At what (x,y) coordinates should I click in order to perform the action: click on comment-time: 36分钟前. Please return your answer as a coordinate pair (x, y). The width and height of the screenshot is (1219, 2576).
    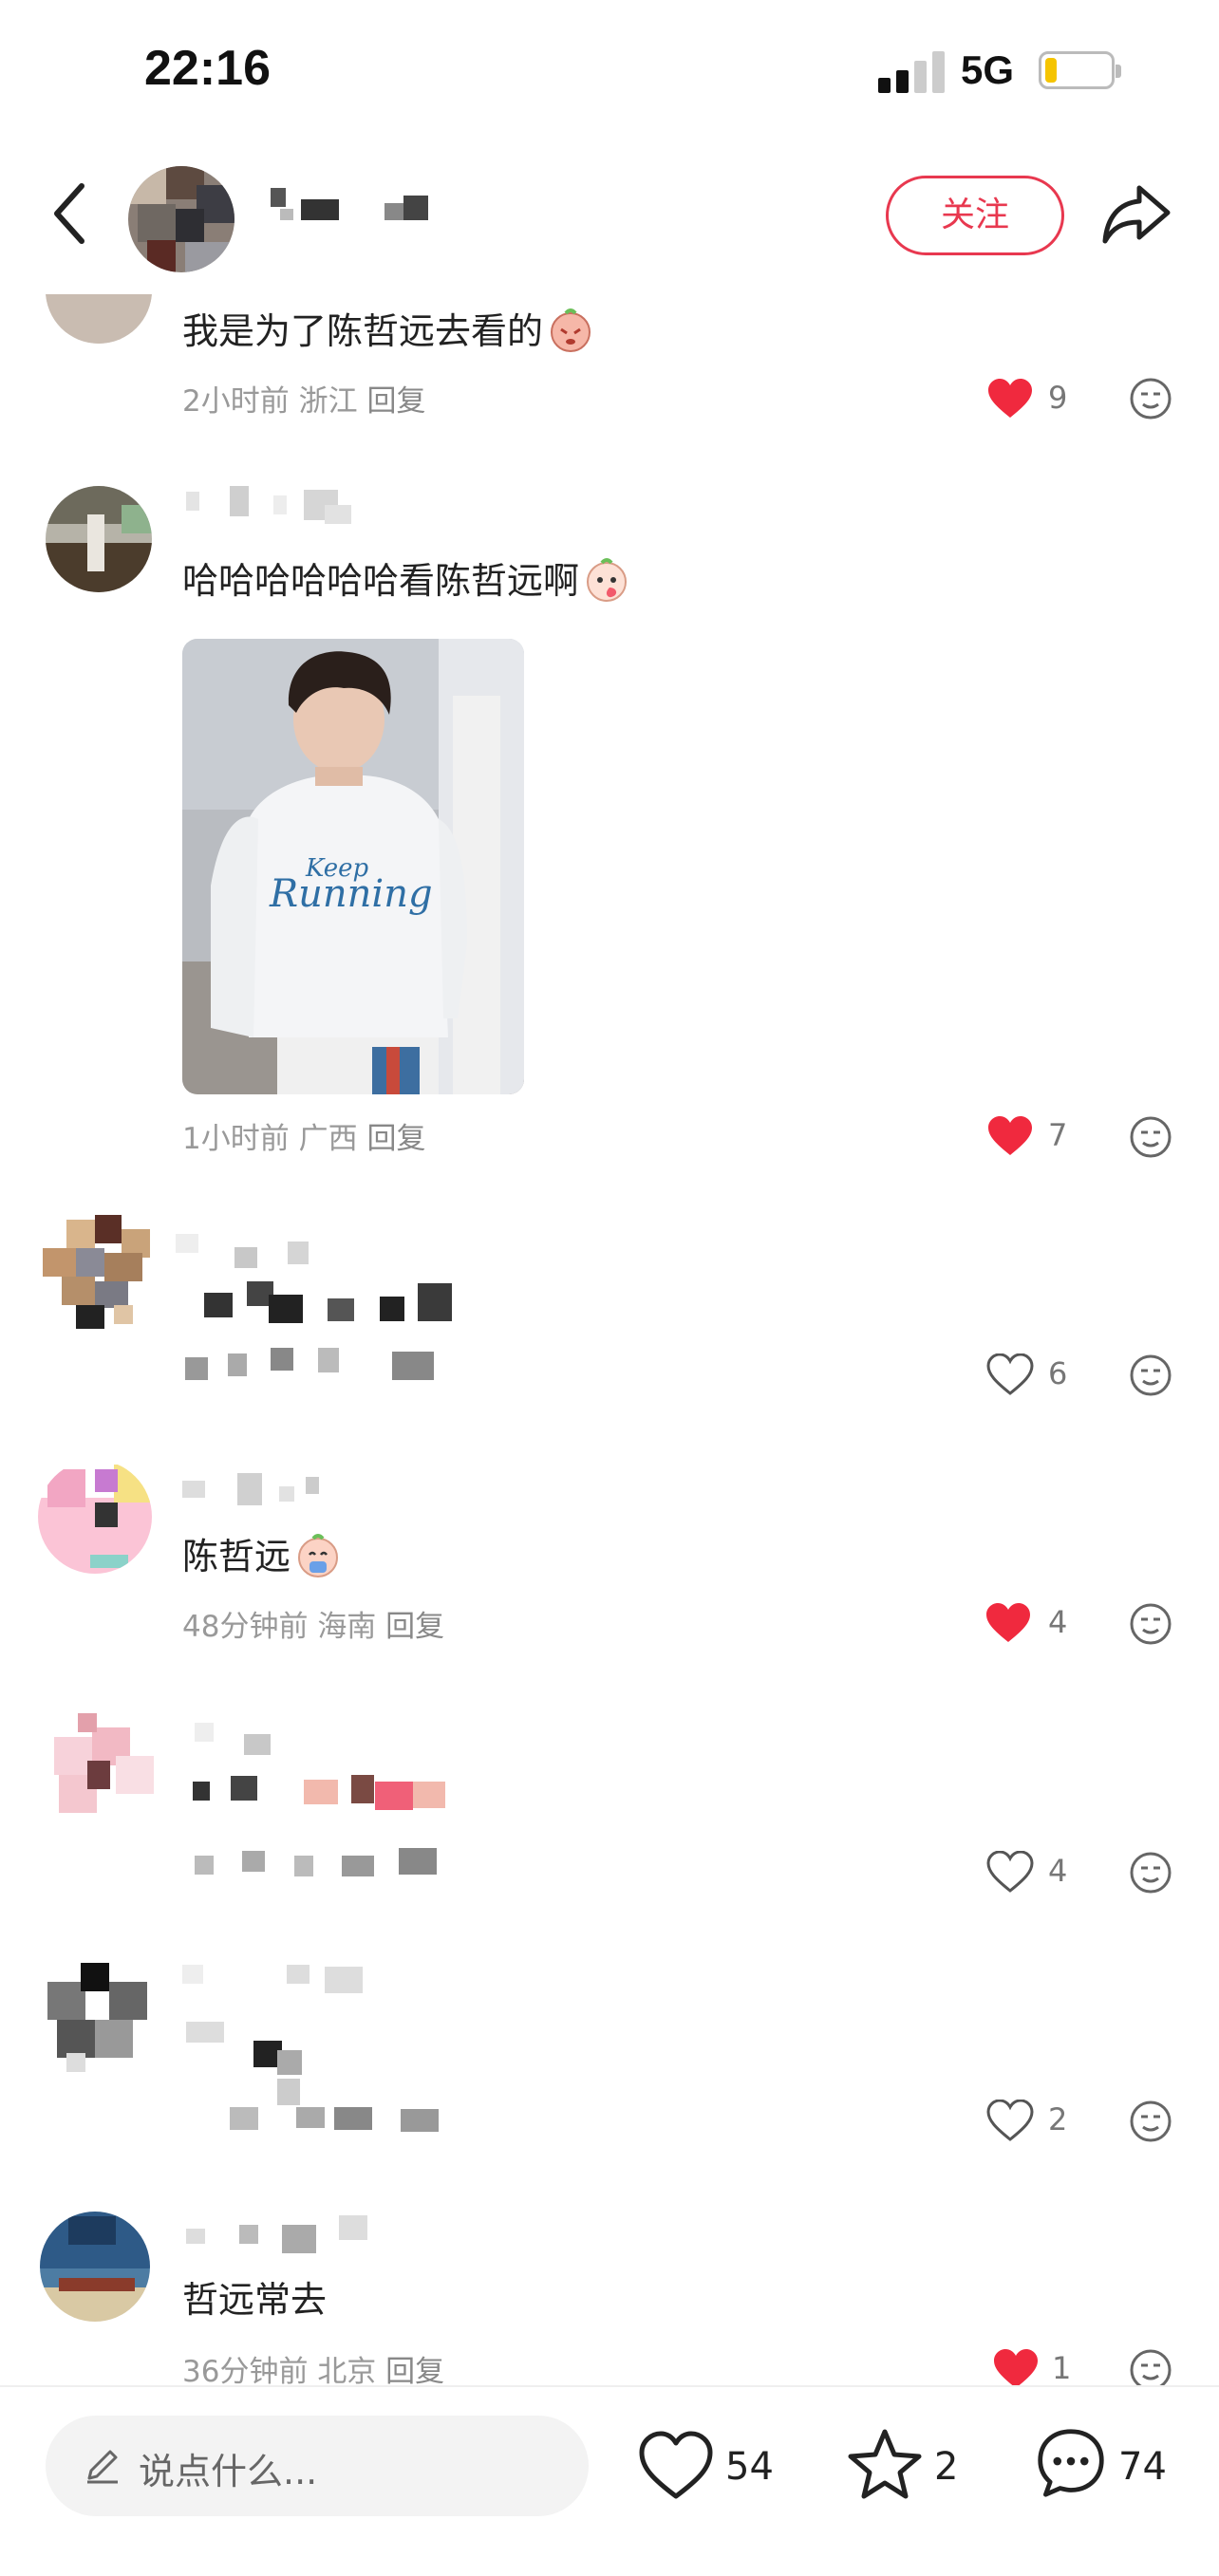
    Looking at the image, I should click on (246, 2372).